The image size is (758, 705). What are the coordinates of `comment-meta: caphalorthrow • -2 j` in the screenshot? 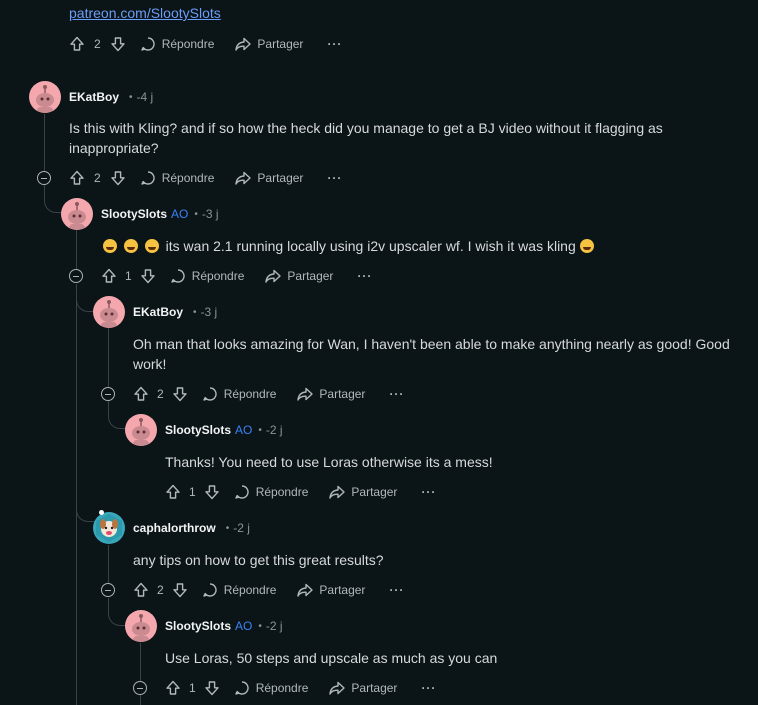 It's located at (191, 528).